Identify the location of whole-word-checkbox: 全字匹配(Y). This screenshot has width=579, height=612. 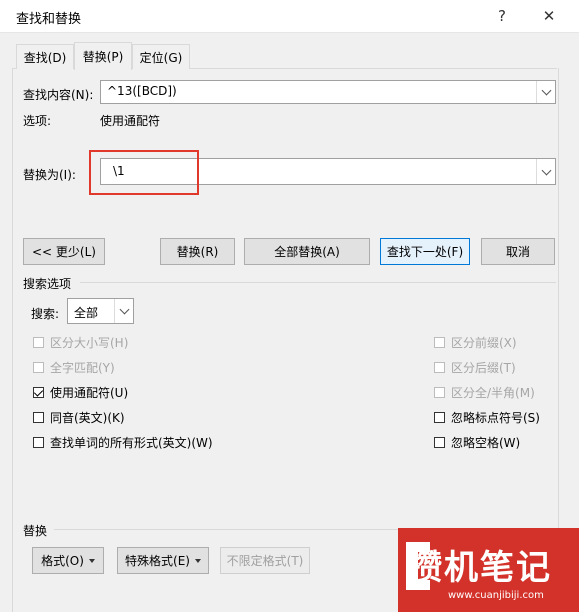
(74, 367).